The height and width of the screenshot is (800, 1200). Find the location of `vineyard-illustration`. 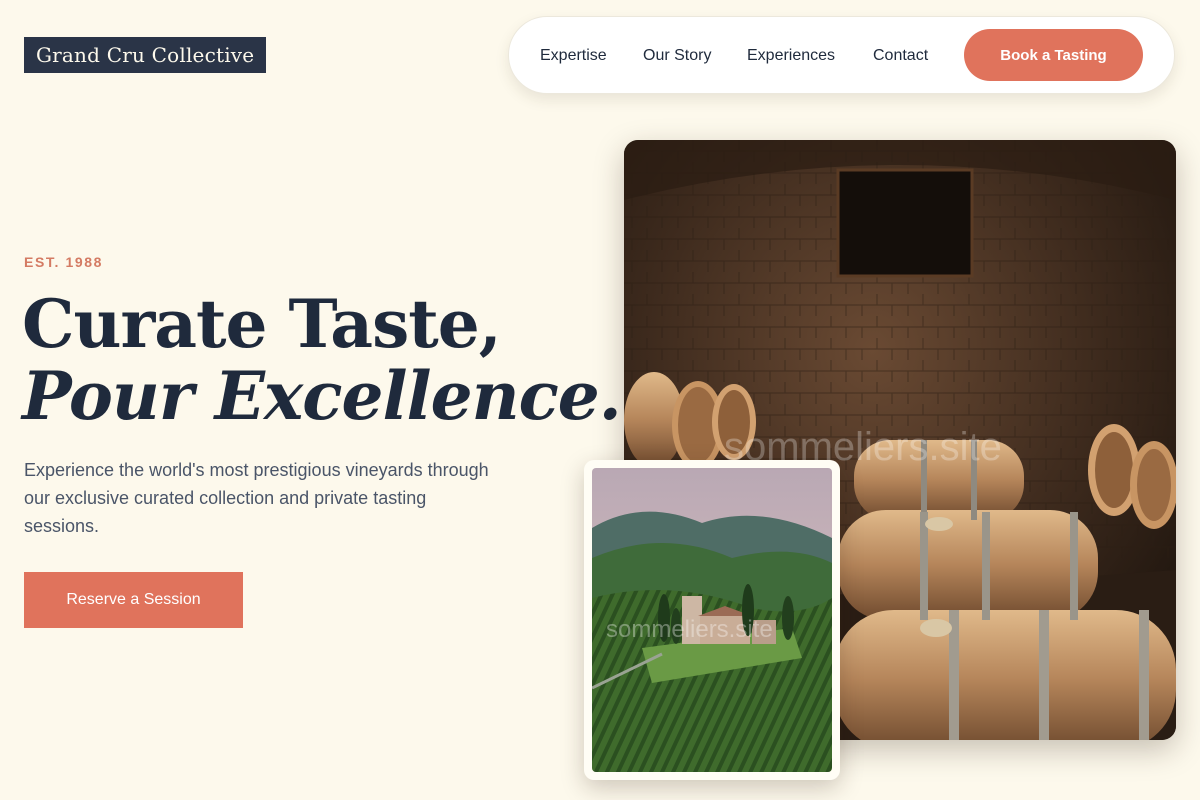

vineyard-illustration is located at coordinates (712, 620).